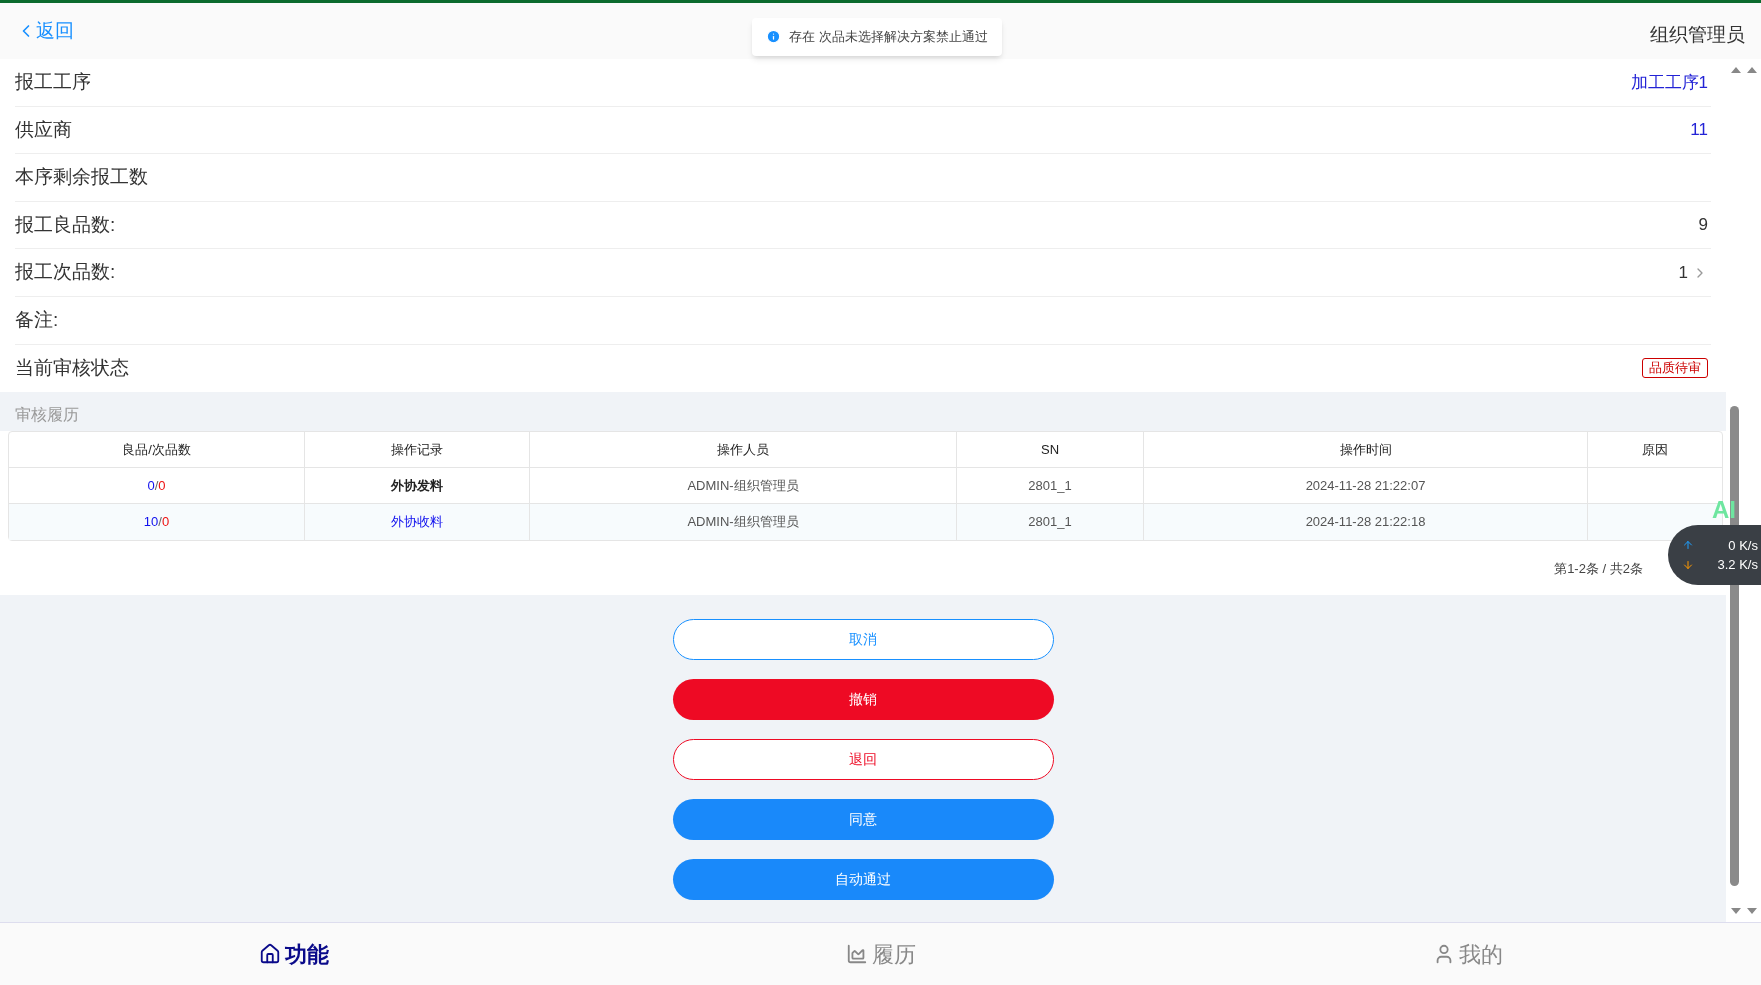 Image resolution: width=1761 pixels, height=985 pixels. I want to click on network-speed-tooltip: 0 K/s 3.2 K/s, so click(1714, 555).